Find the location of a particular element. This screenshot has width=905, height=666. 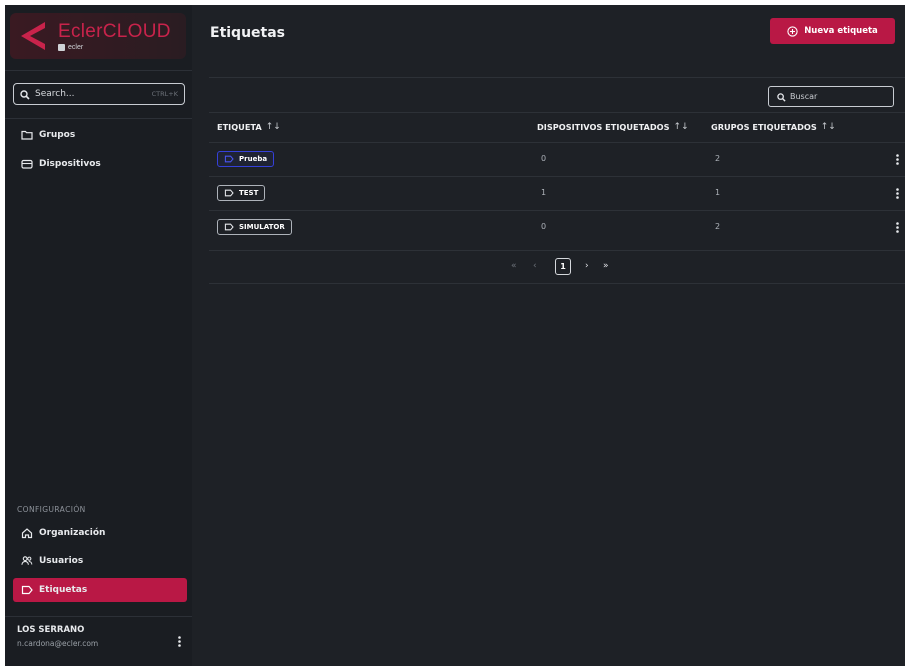

table-row: SIMULATOR 0 2 is located at coordinates (557, 227).